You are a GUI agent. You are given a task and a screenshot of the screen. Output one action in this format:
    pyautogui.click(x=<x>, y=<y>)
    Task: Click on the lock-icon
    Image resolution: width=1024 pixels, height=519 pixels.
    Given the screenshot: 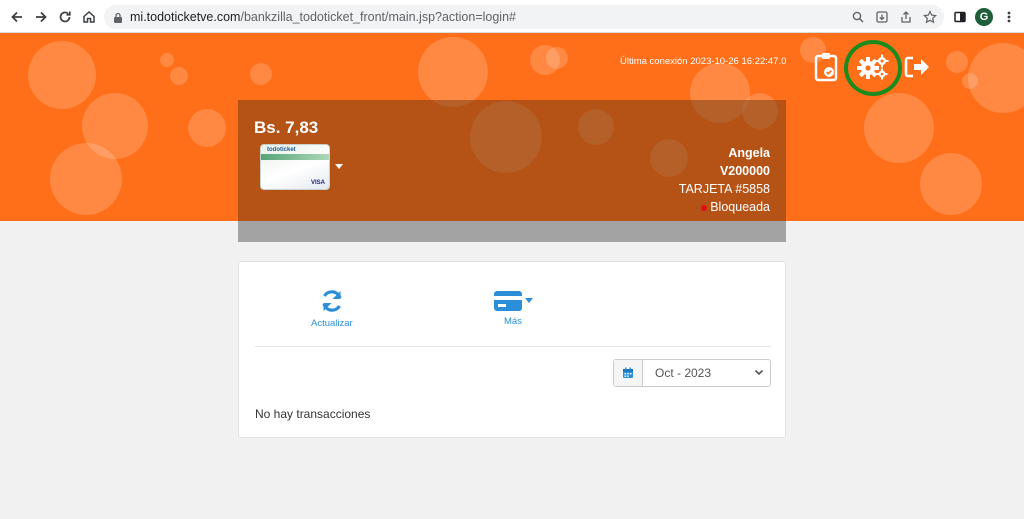 What is the action you would take?
    pyautogui.click(x=118, y=20)
    